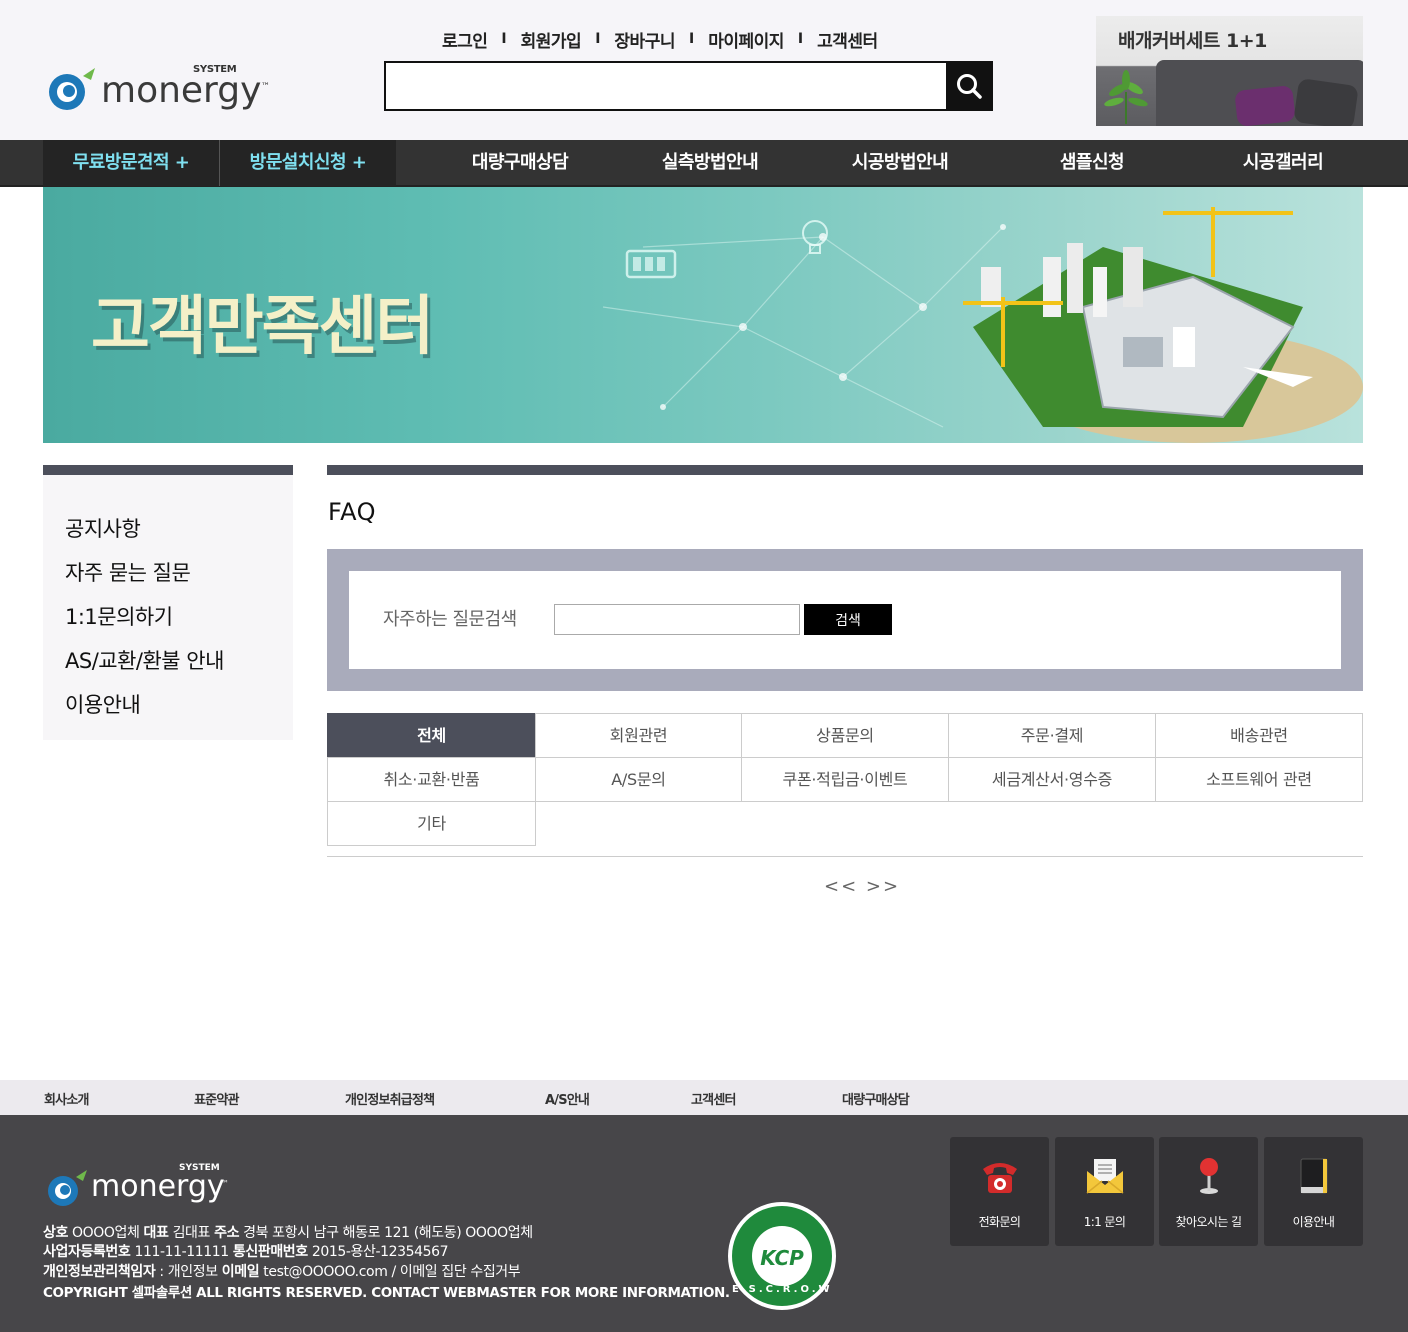  What do you see at coordinates (99, 1272) in the screenshot?
I see `label: 개인정보관리책임자` at bounding box center [99, 1272].